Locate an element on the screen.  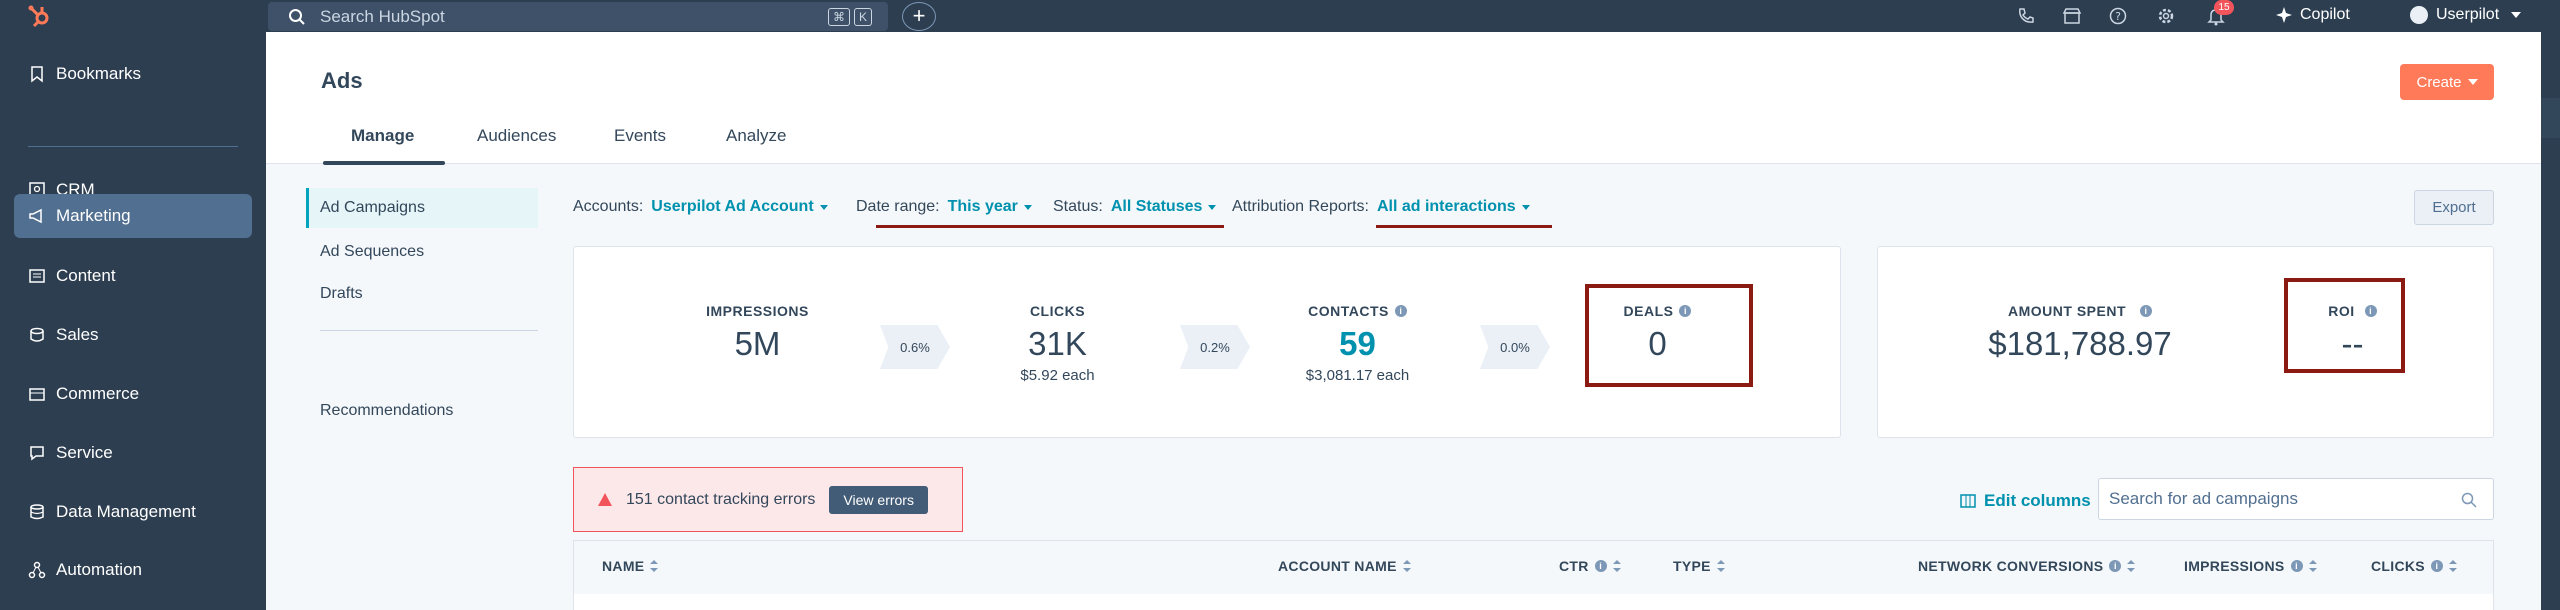
status-filter: Status: All Statuses is located at coordinates (1135, 207).